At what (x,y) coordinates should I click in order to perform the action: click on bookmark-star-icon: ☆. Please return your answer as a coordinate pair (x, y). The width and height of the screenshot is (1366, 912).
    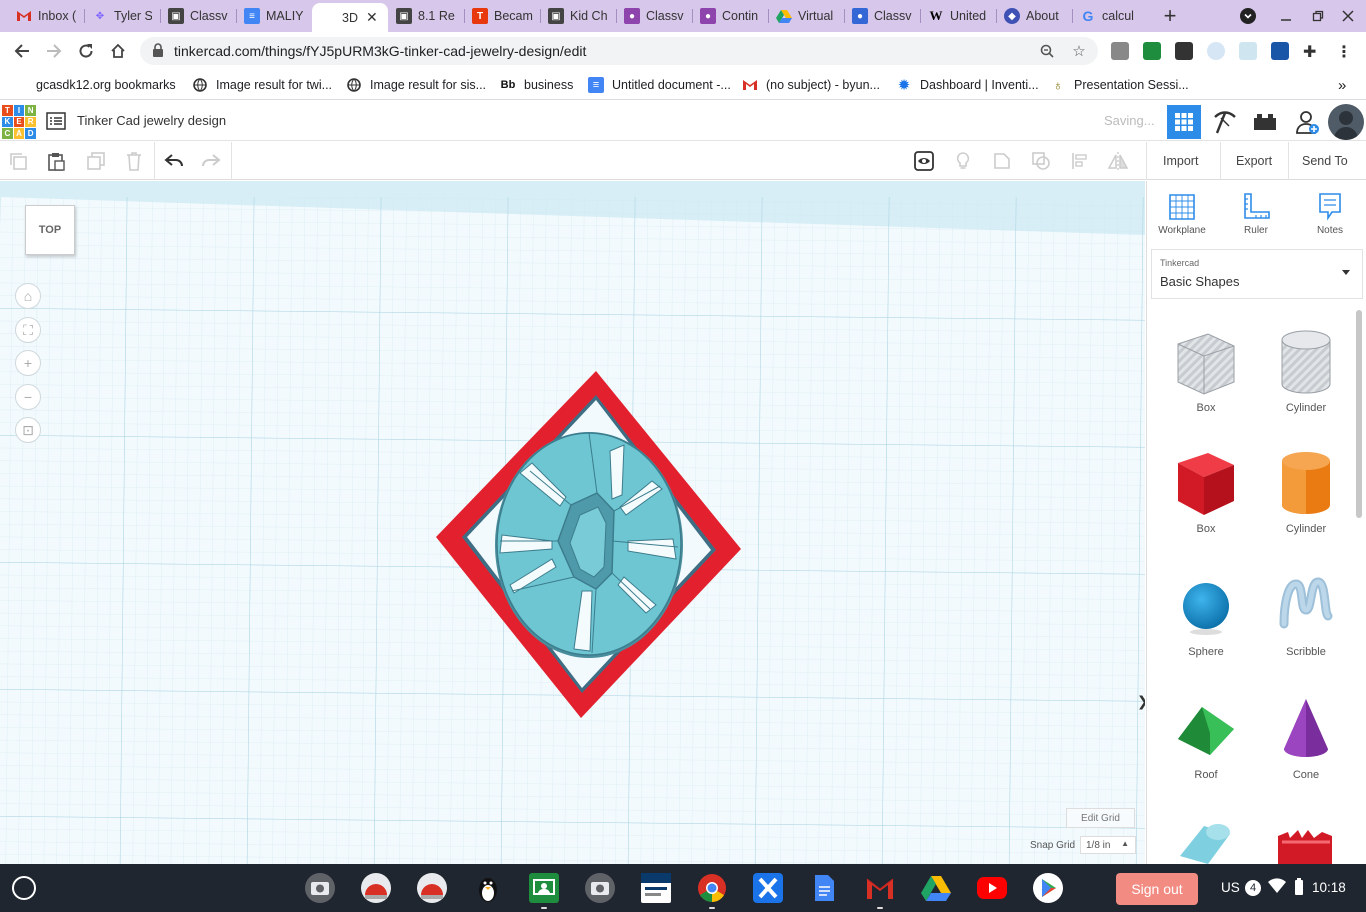
    Looking at the image, I should click on (1079, 51).